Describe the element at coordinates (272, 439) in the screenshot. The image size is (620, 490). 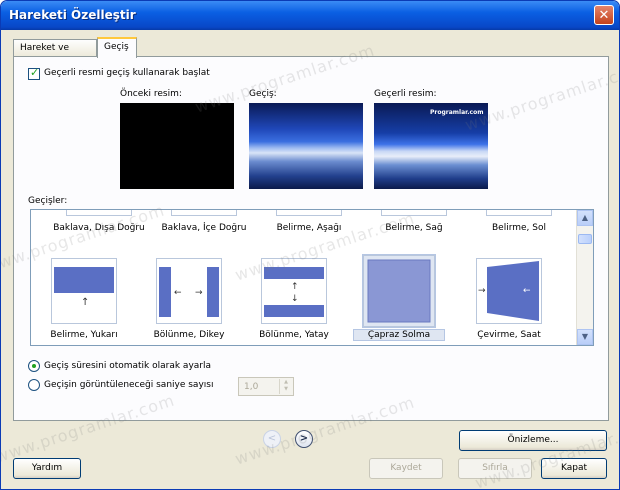
I see `back-button: <` at that location.